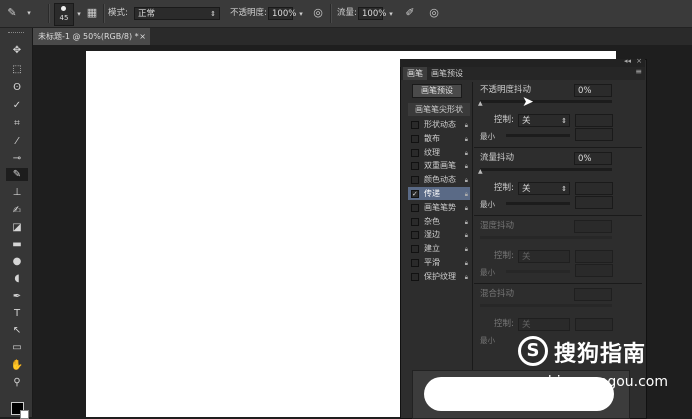 The height and width of the screenshot is (419, 692). I want to click on close-tab-icon: ×, so click(142, 36).